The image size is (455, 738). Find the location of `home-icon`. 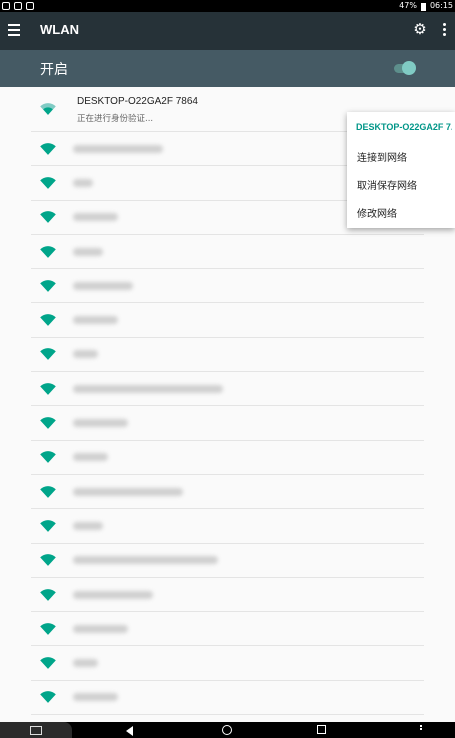

home-icon is located at coordinates (227, 730).